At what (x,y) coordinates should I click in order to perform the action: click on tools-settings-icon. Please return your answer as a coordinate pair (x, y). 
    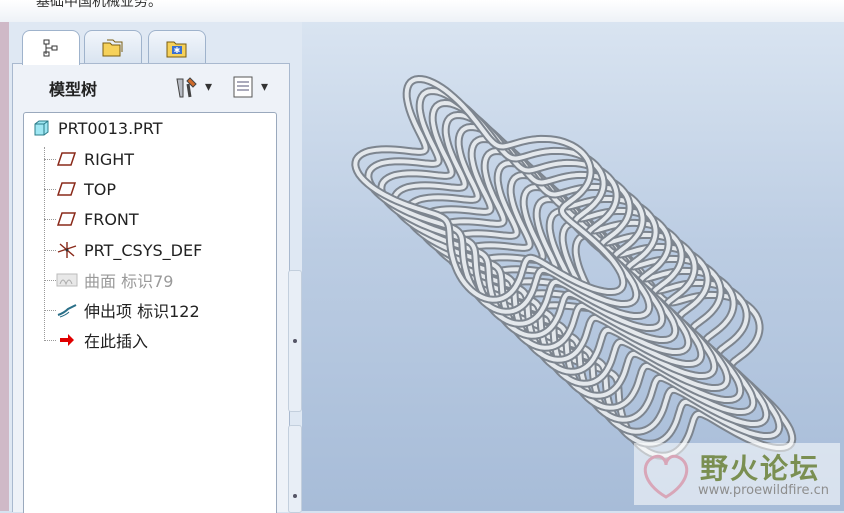
    Looking at the image, I should click on (186, 87).